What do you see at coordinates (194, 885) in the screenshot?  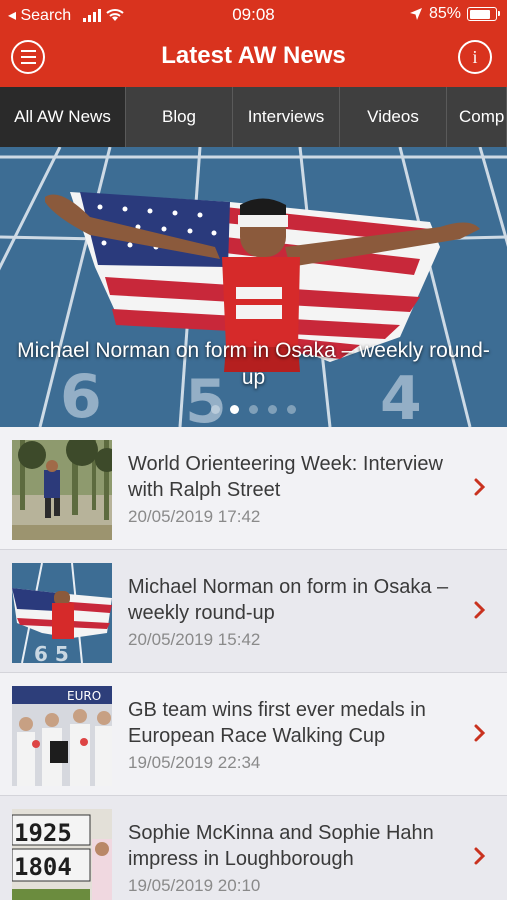 I see `article-date: 19/05/2019 20:10` at bounding box center [194, 885].